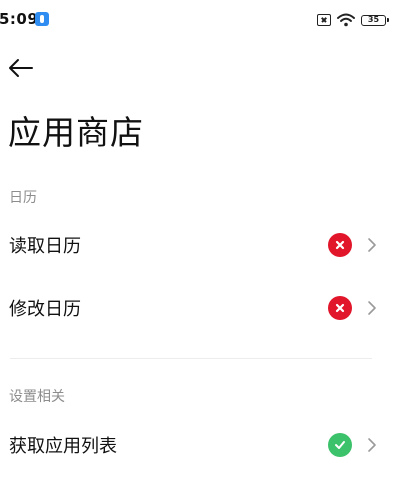 The width and height of the screenshot is (408, 500). I want to click on check-icon, so click(340, 445).